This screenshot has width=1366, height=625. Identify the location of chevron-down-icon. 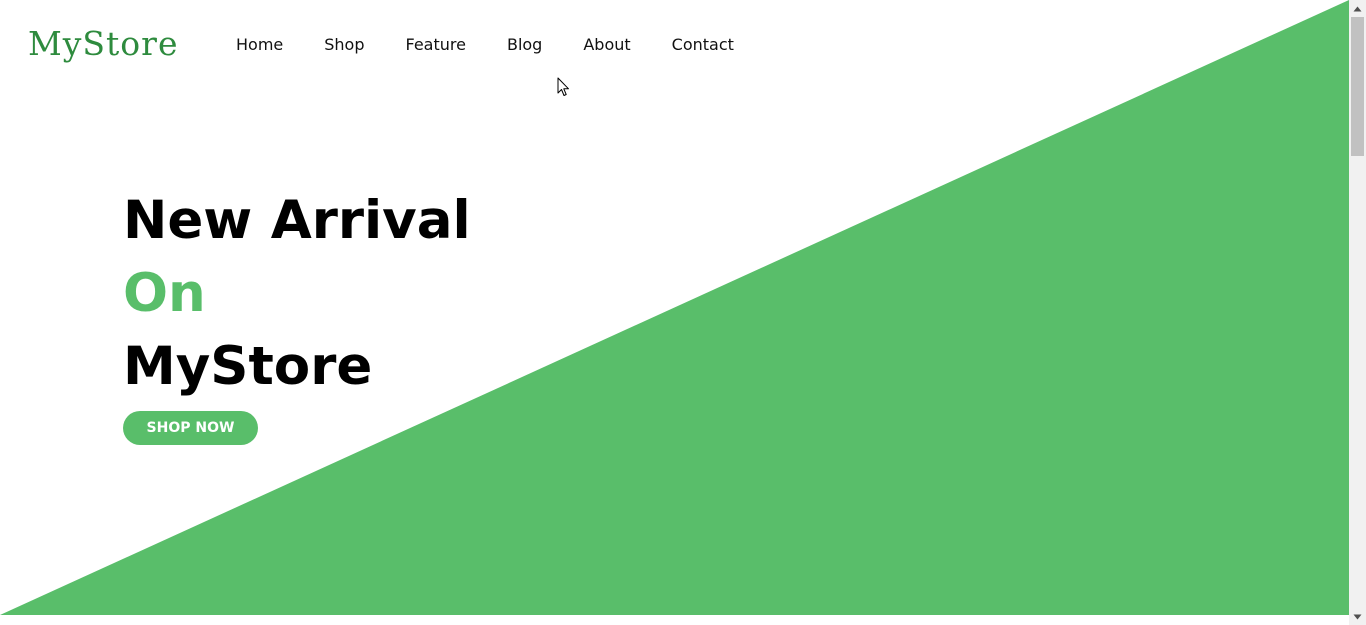
(1357, 616).